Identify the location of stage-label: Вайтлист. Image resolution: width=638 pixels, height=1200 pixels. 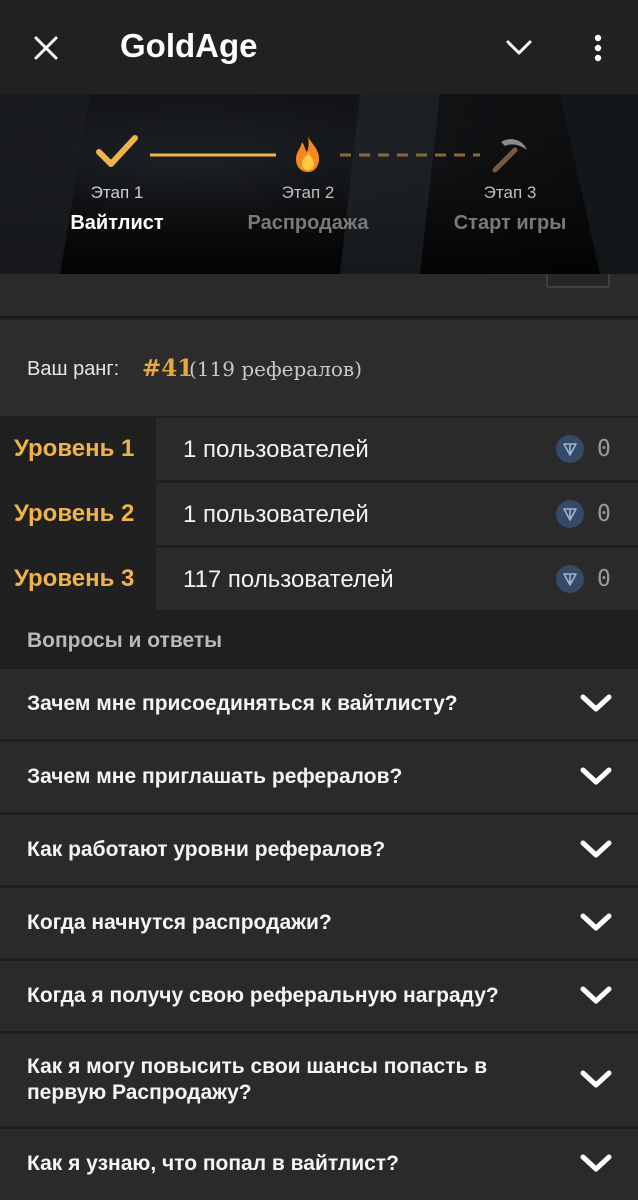
(117, 223).